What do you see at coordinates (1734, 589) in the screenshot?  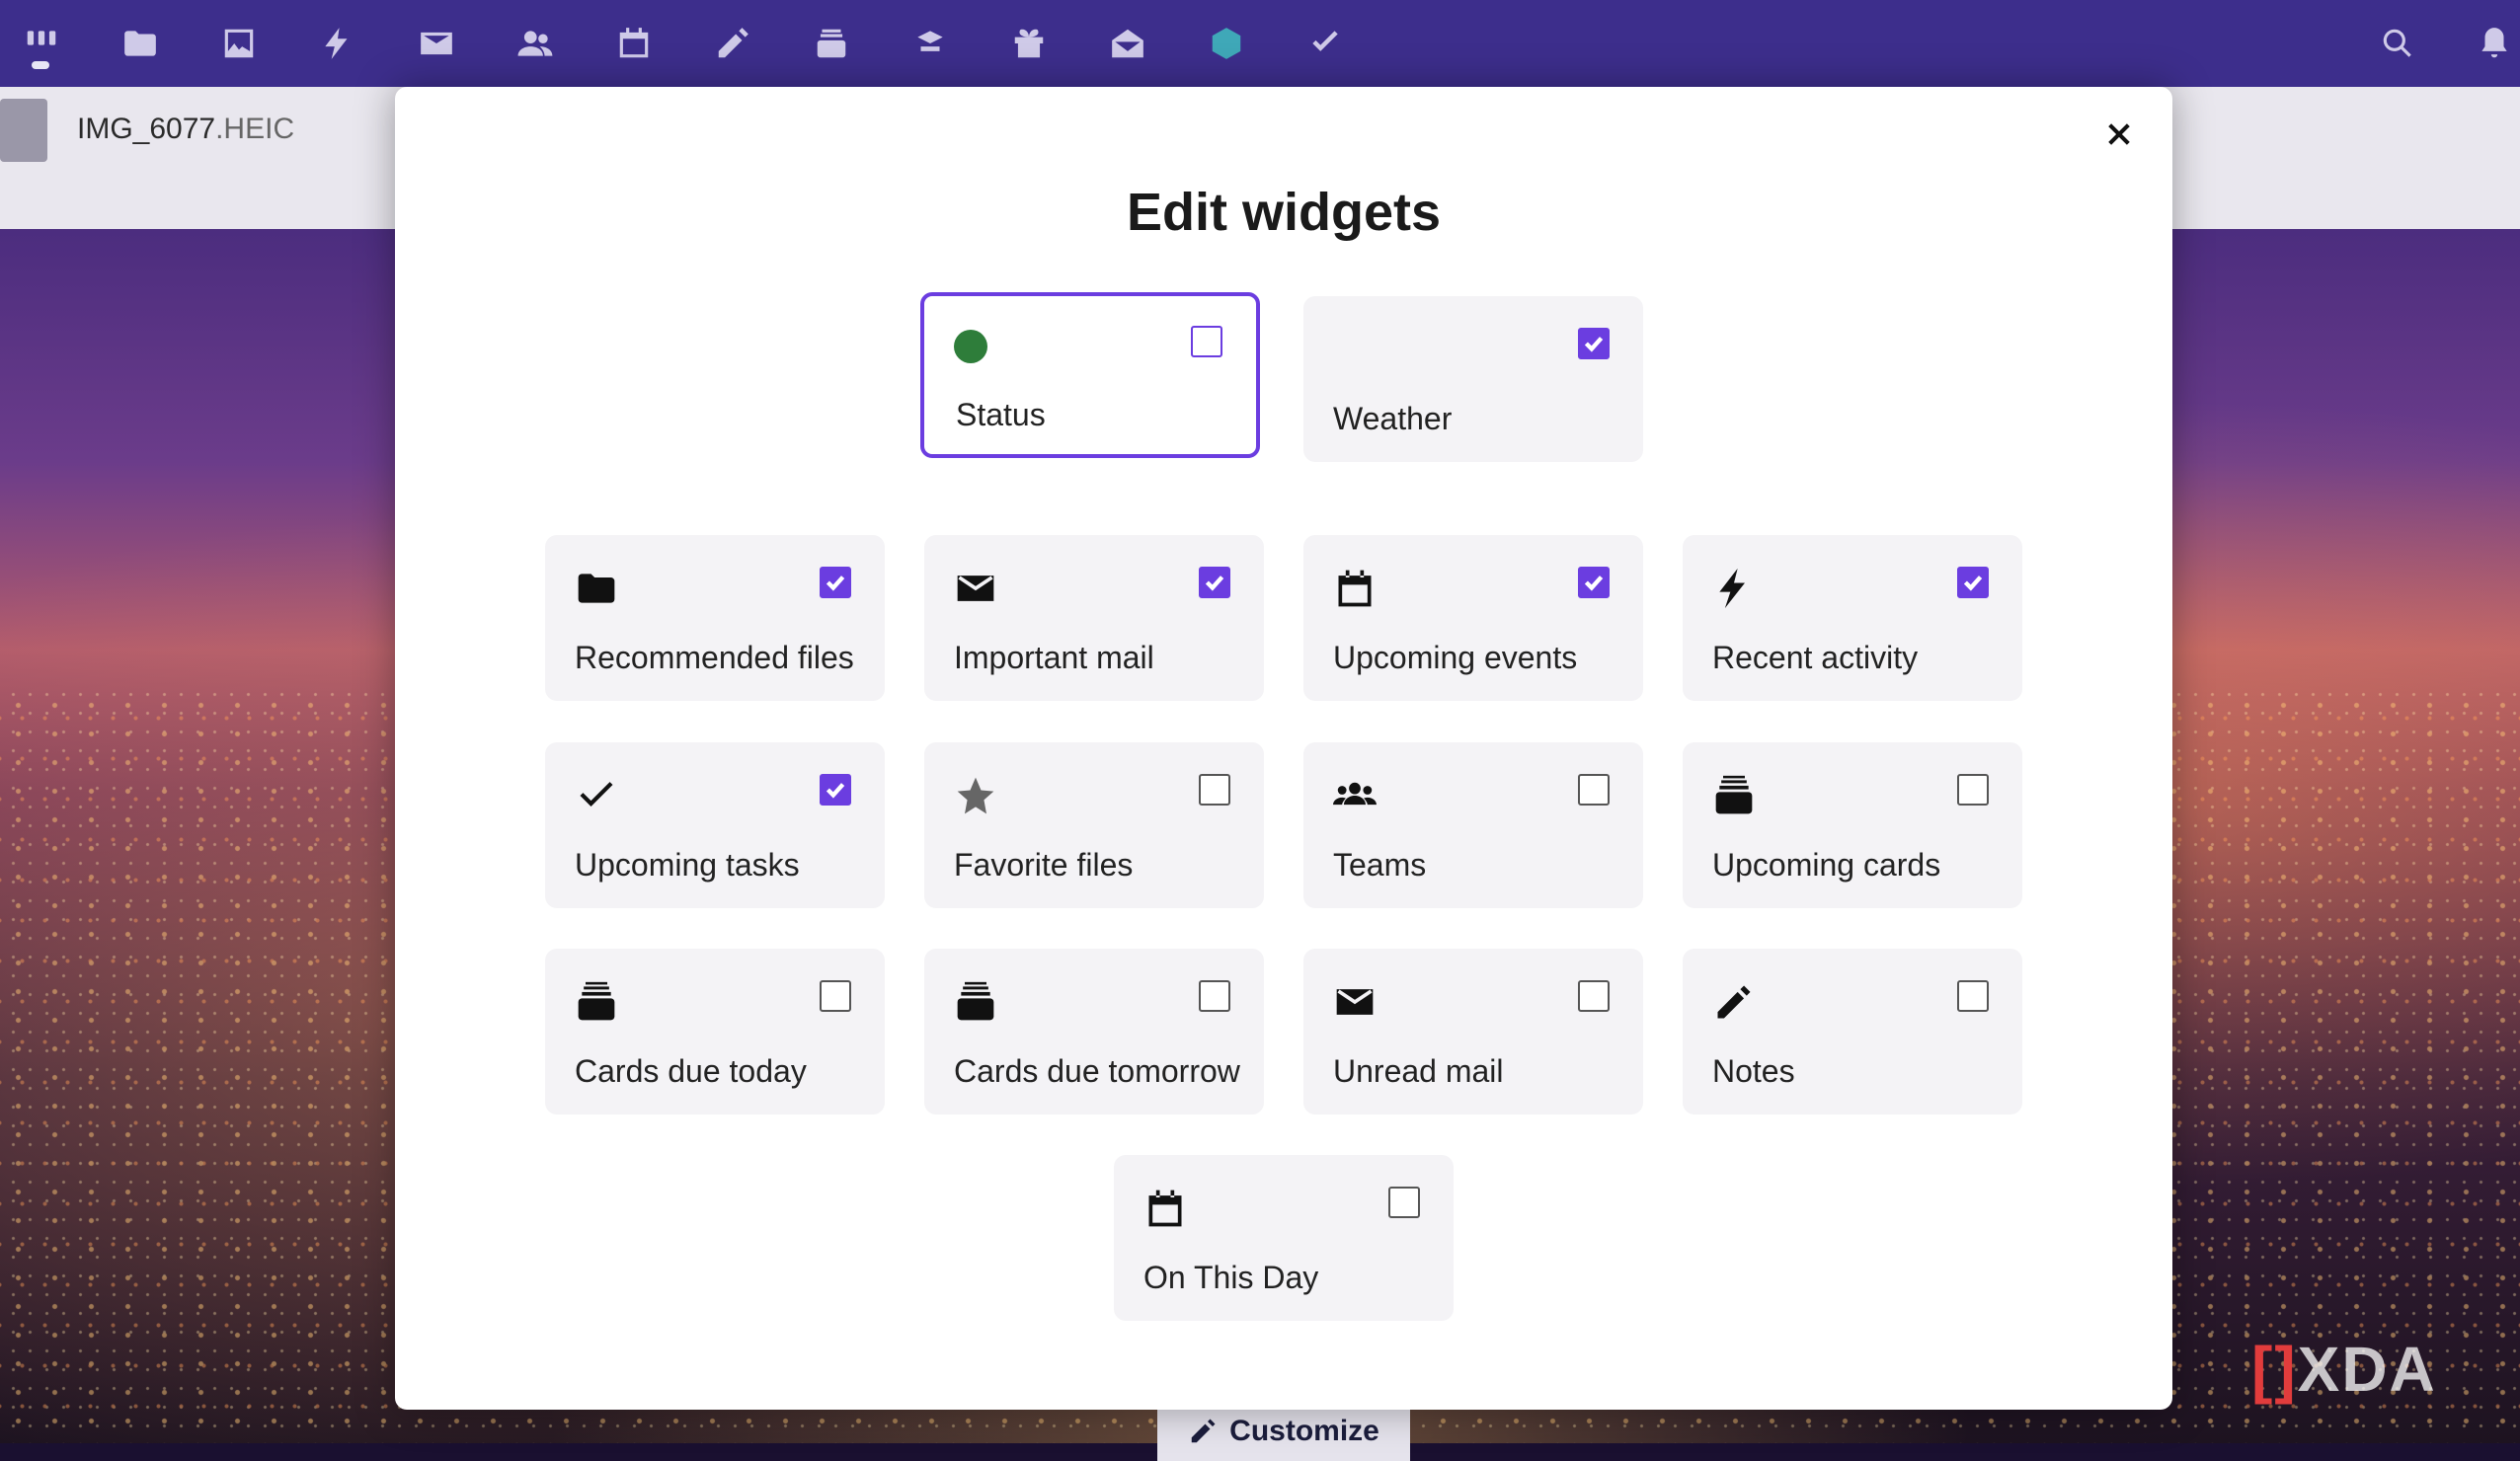 I see `lightning-icon` at bounding box center [1734, 589].